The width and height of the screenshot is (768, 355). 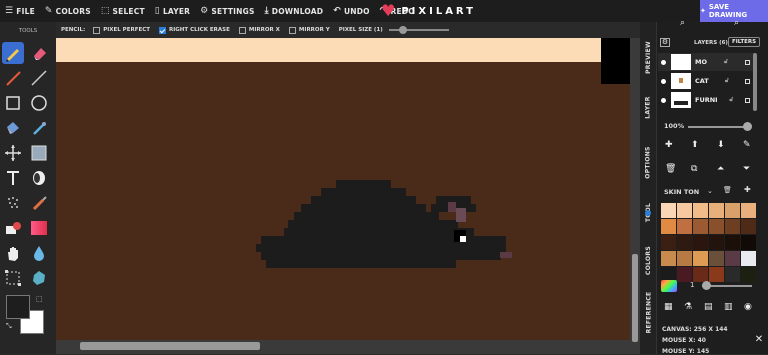 I want to click on mirror-y-checkbox, so click(x=292, y=30).